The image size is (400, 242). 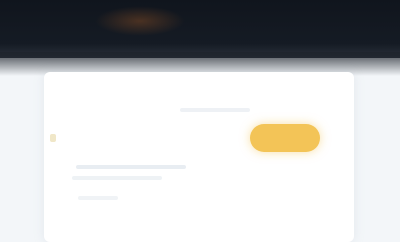 I want to click on subtitle-text-line, so click(x=215, y=110).